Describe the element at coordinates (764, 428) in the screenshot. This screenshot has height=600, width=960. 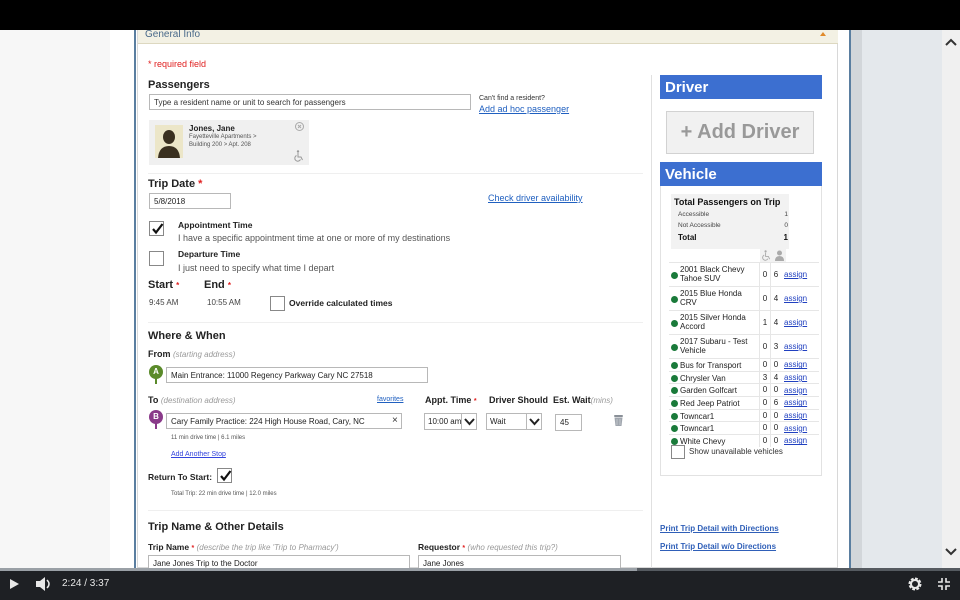
I see `vehicle-accessible-count: 0` at that location.